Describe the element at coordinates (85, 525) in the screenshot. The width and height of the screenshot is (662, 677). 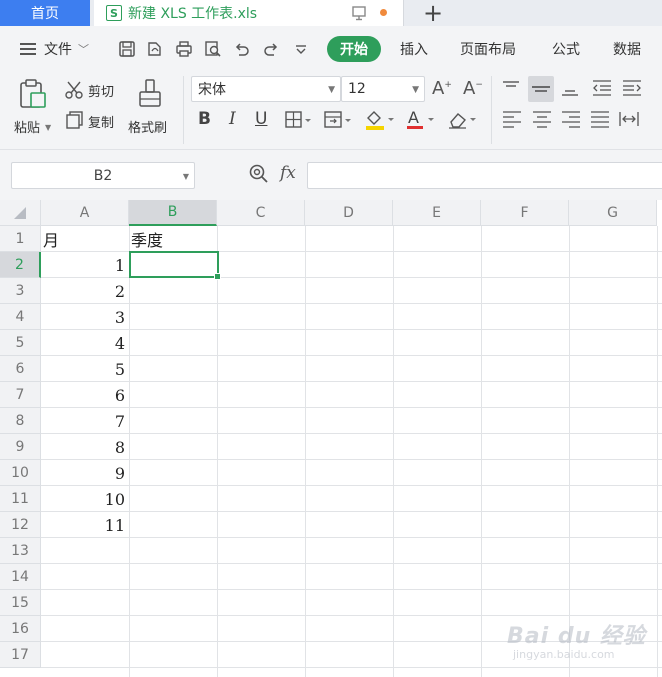
I see `cell-a12: 11` at that location.